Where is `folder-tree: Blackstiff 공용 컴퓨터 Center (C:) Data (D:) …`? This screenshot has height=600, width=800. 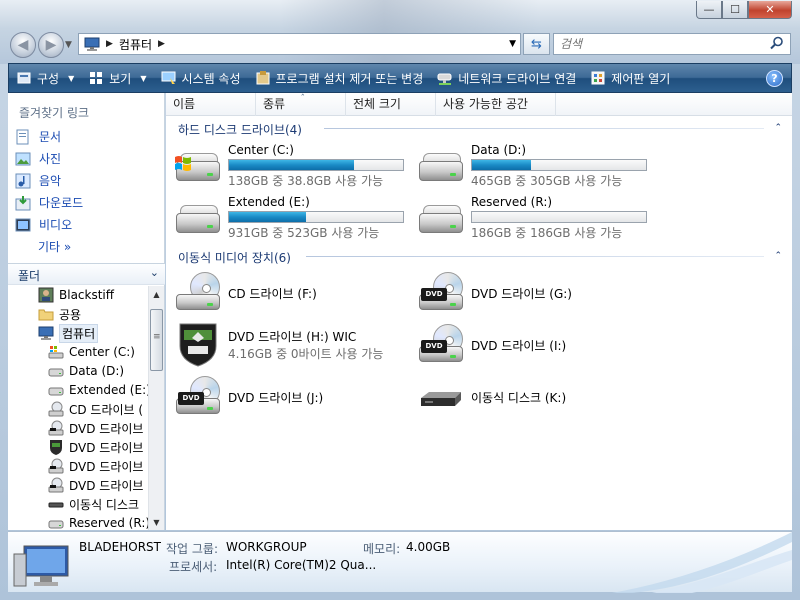 folder-tree: Blackstiff 공용 컴퓨터 Center (C:) Data (D:) … is located at coordinates (78, 408).